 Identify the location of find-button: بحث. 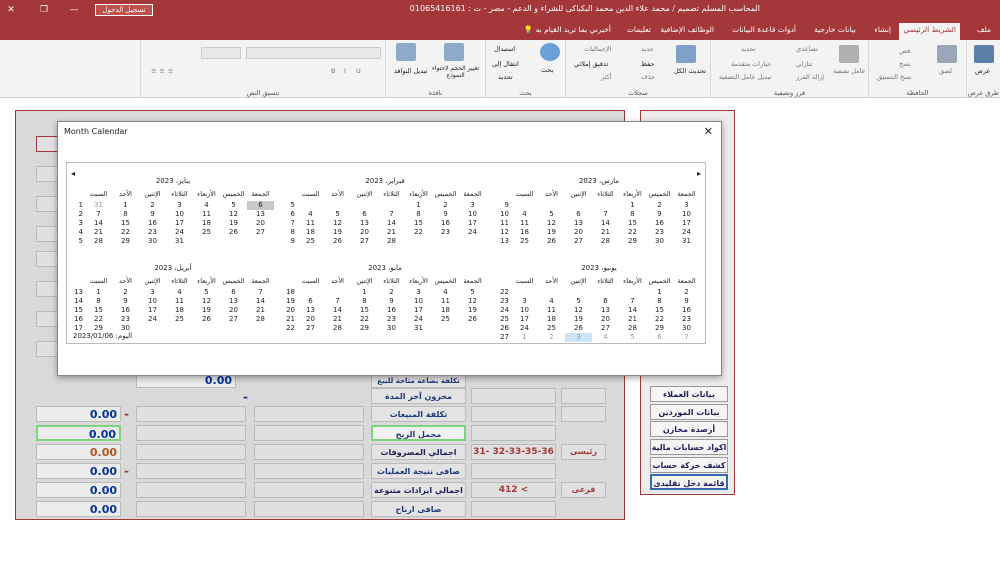
(547, 70).